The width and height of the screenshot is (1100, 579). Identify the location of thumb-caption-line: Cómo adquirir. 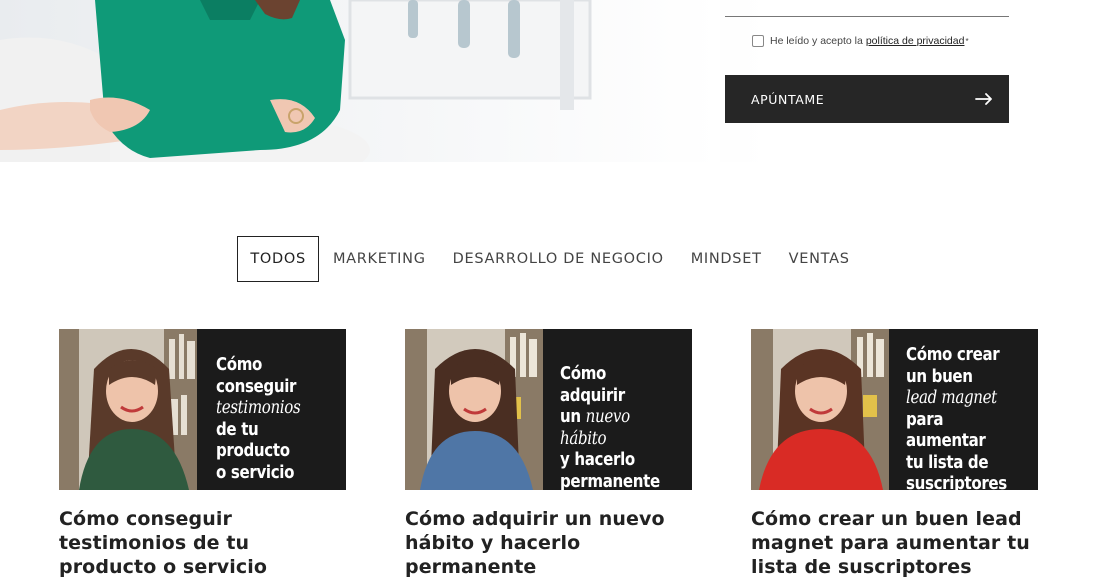
(592, 385).